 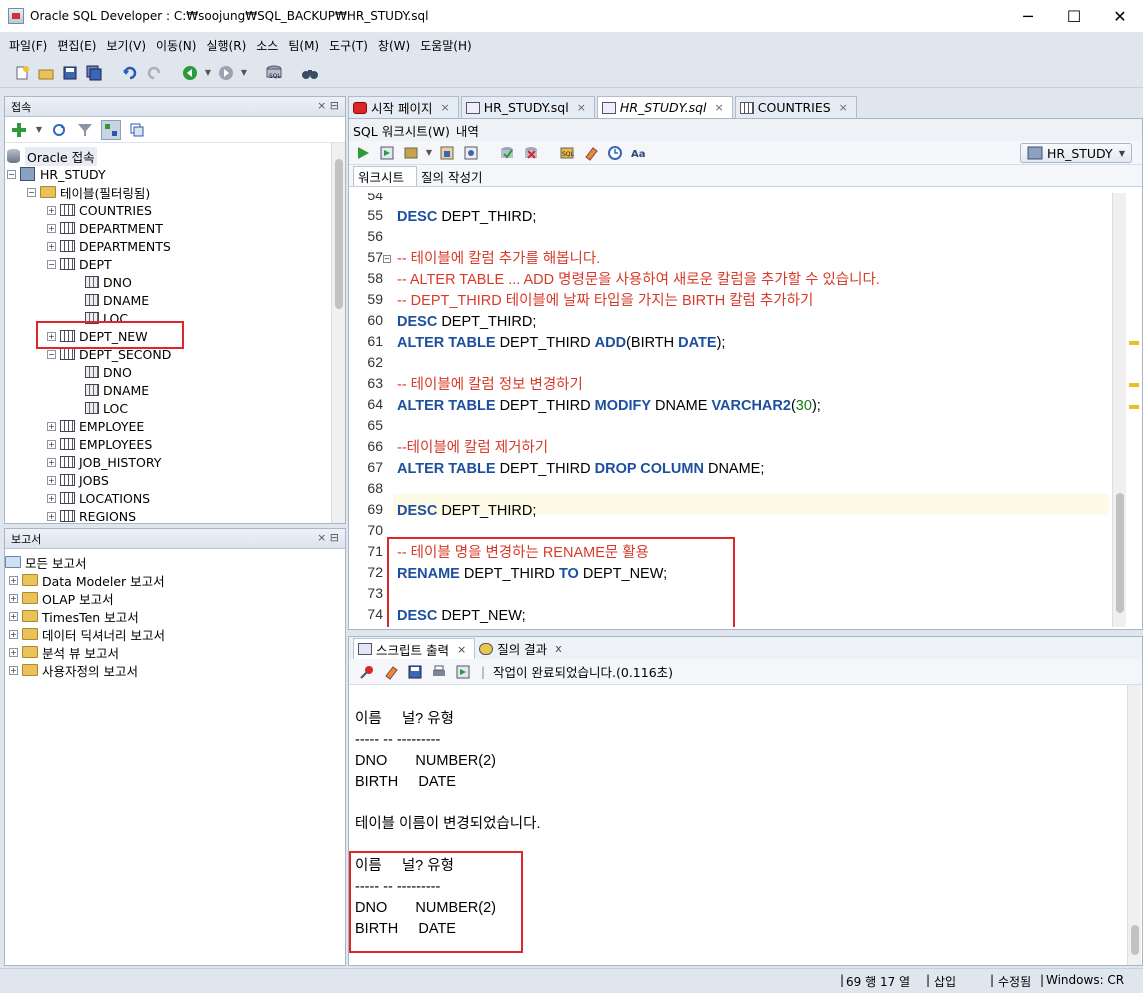 I want to click on report-node: + 데이터 딕셔너리 보고서, so click(x=87, y=634).